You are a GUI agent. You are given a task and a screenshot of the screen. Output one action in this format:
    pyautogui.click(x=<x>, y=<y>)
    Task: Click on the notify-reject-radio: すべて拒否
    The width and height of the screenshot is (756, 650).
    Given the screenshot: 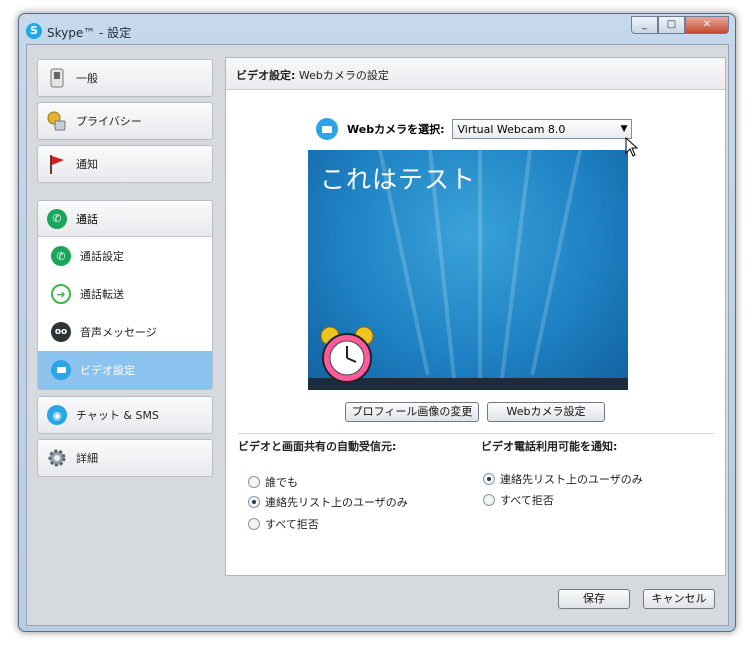 What is the action you would take?
    pyautogui.click(x=518, y=500)
    